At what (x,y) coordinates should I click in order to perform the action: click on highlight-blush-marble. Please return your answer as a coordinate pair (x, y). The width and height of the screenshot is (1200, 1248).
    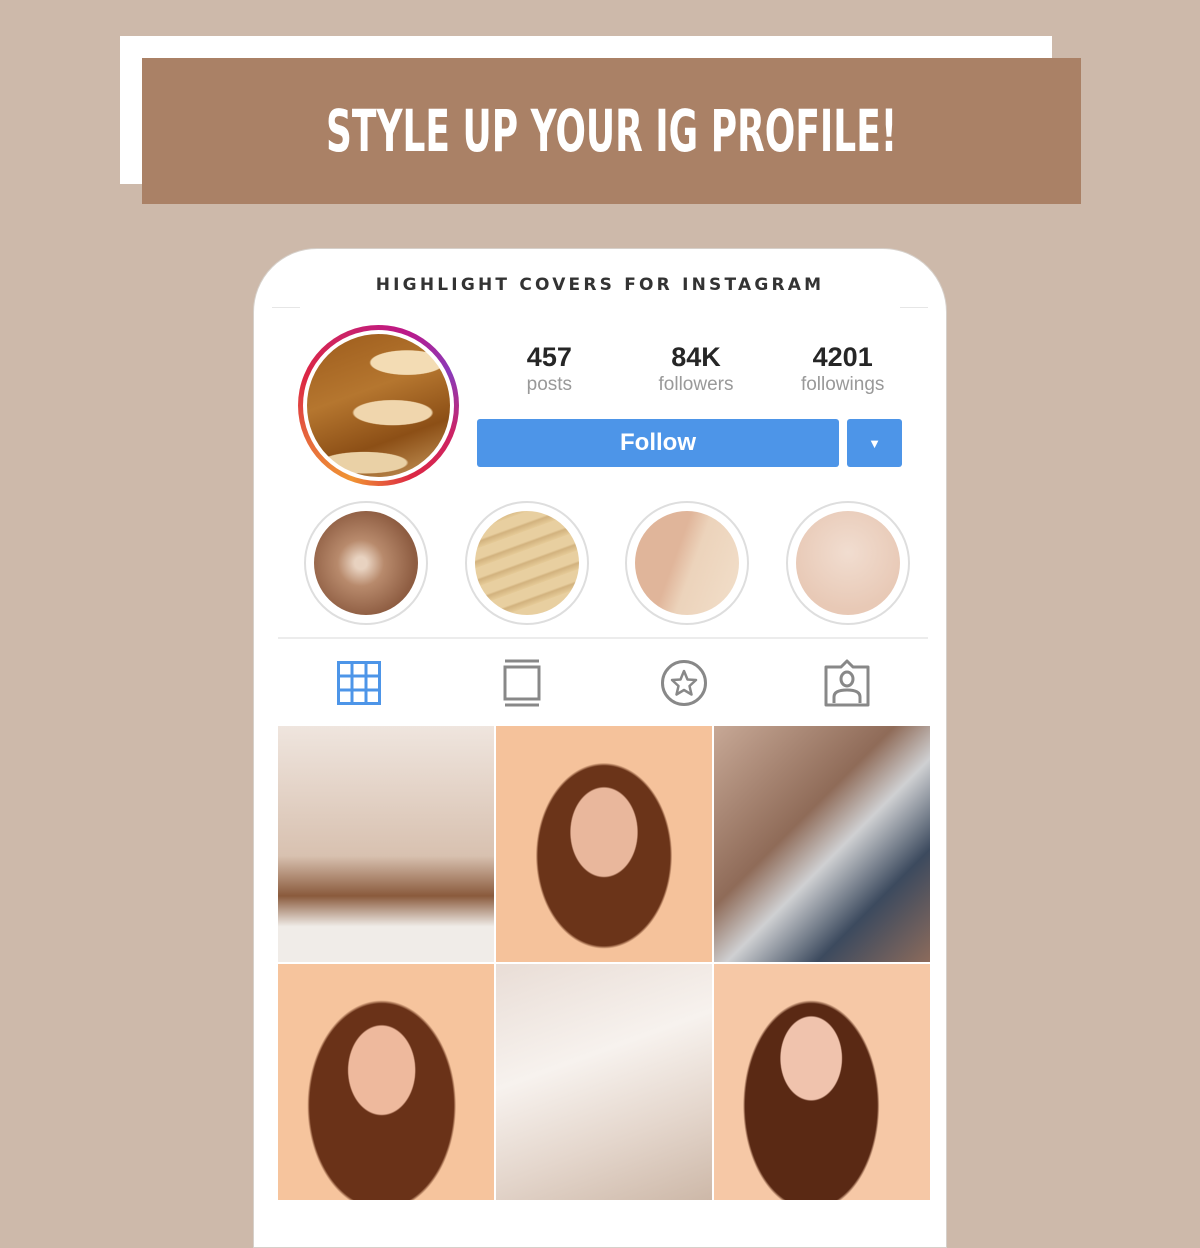
    Looking at the image, I should click on (687, 563).